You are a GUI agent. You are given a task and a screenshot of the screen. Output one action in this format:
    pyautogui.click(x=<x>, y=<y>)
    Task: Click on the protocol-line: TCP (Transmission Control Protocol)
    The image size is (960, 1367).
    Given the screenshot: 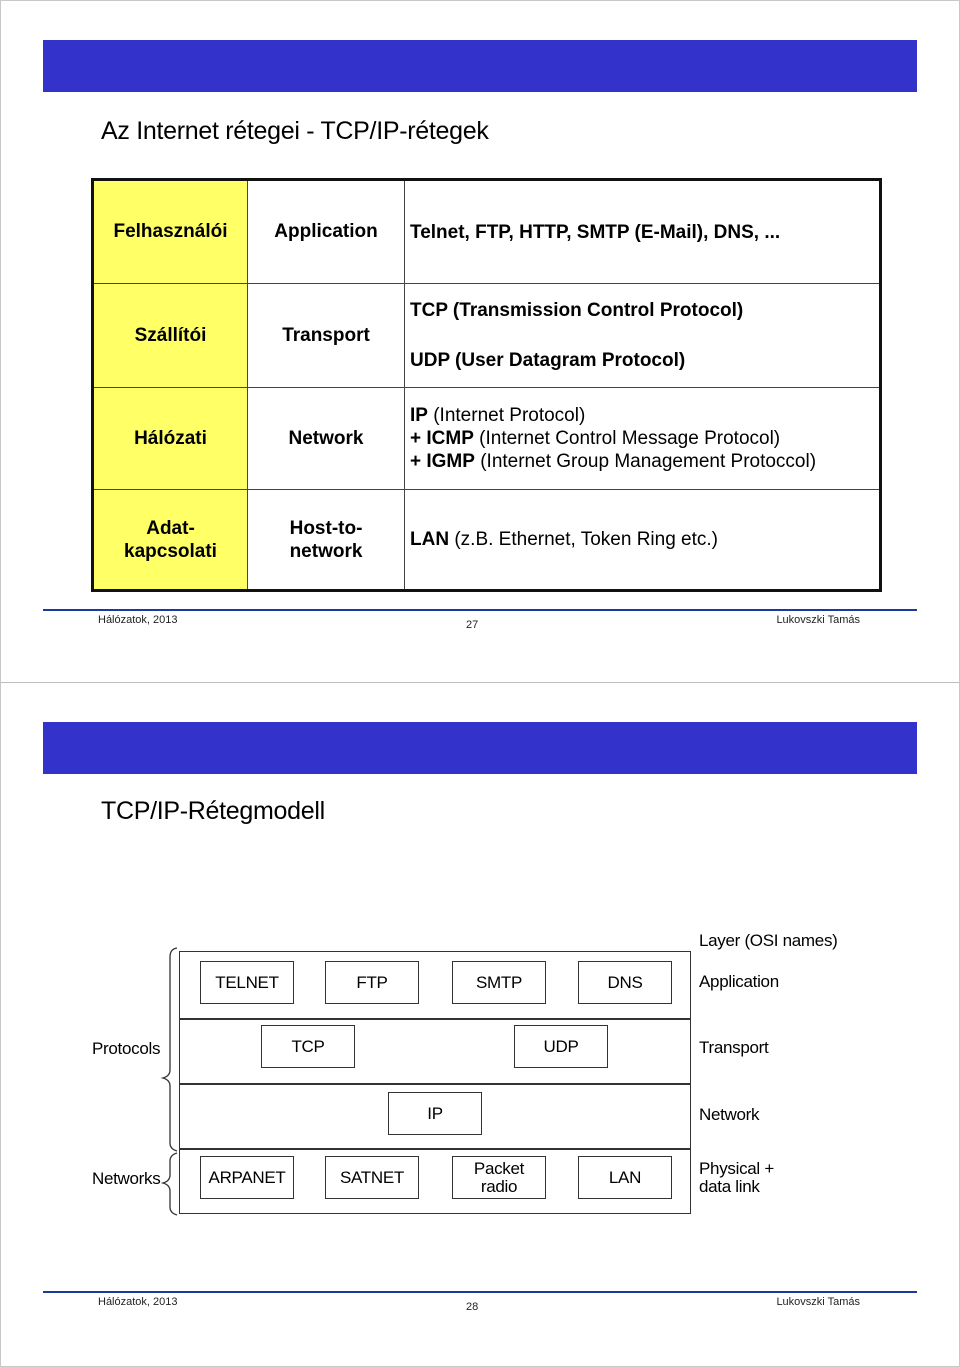 What is the action you would take?
    pyautogui.click(x=577, y=310)
    